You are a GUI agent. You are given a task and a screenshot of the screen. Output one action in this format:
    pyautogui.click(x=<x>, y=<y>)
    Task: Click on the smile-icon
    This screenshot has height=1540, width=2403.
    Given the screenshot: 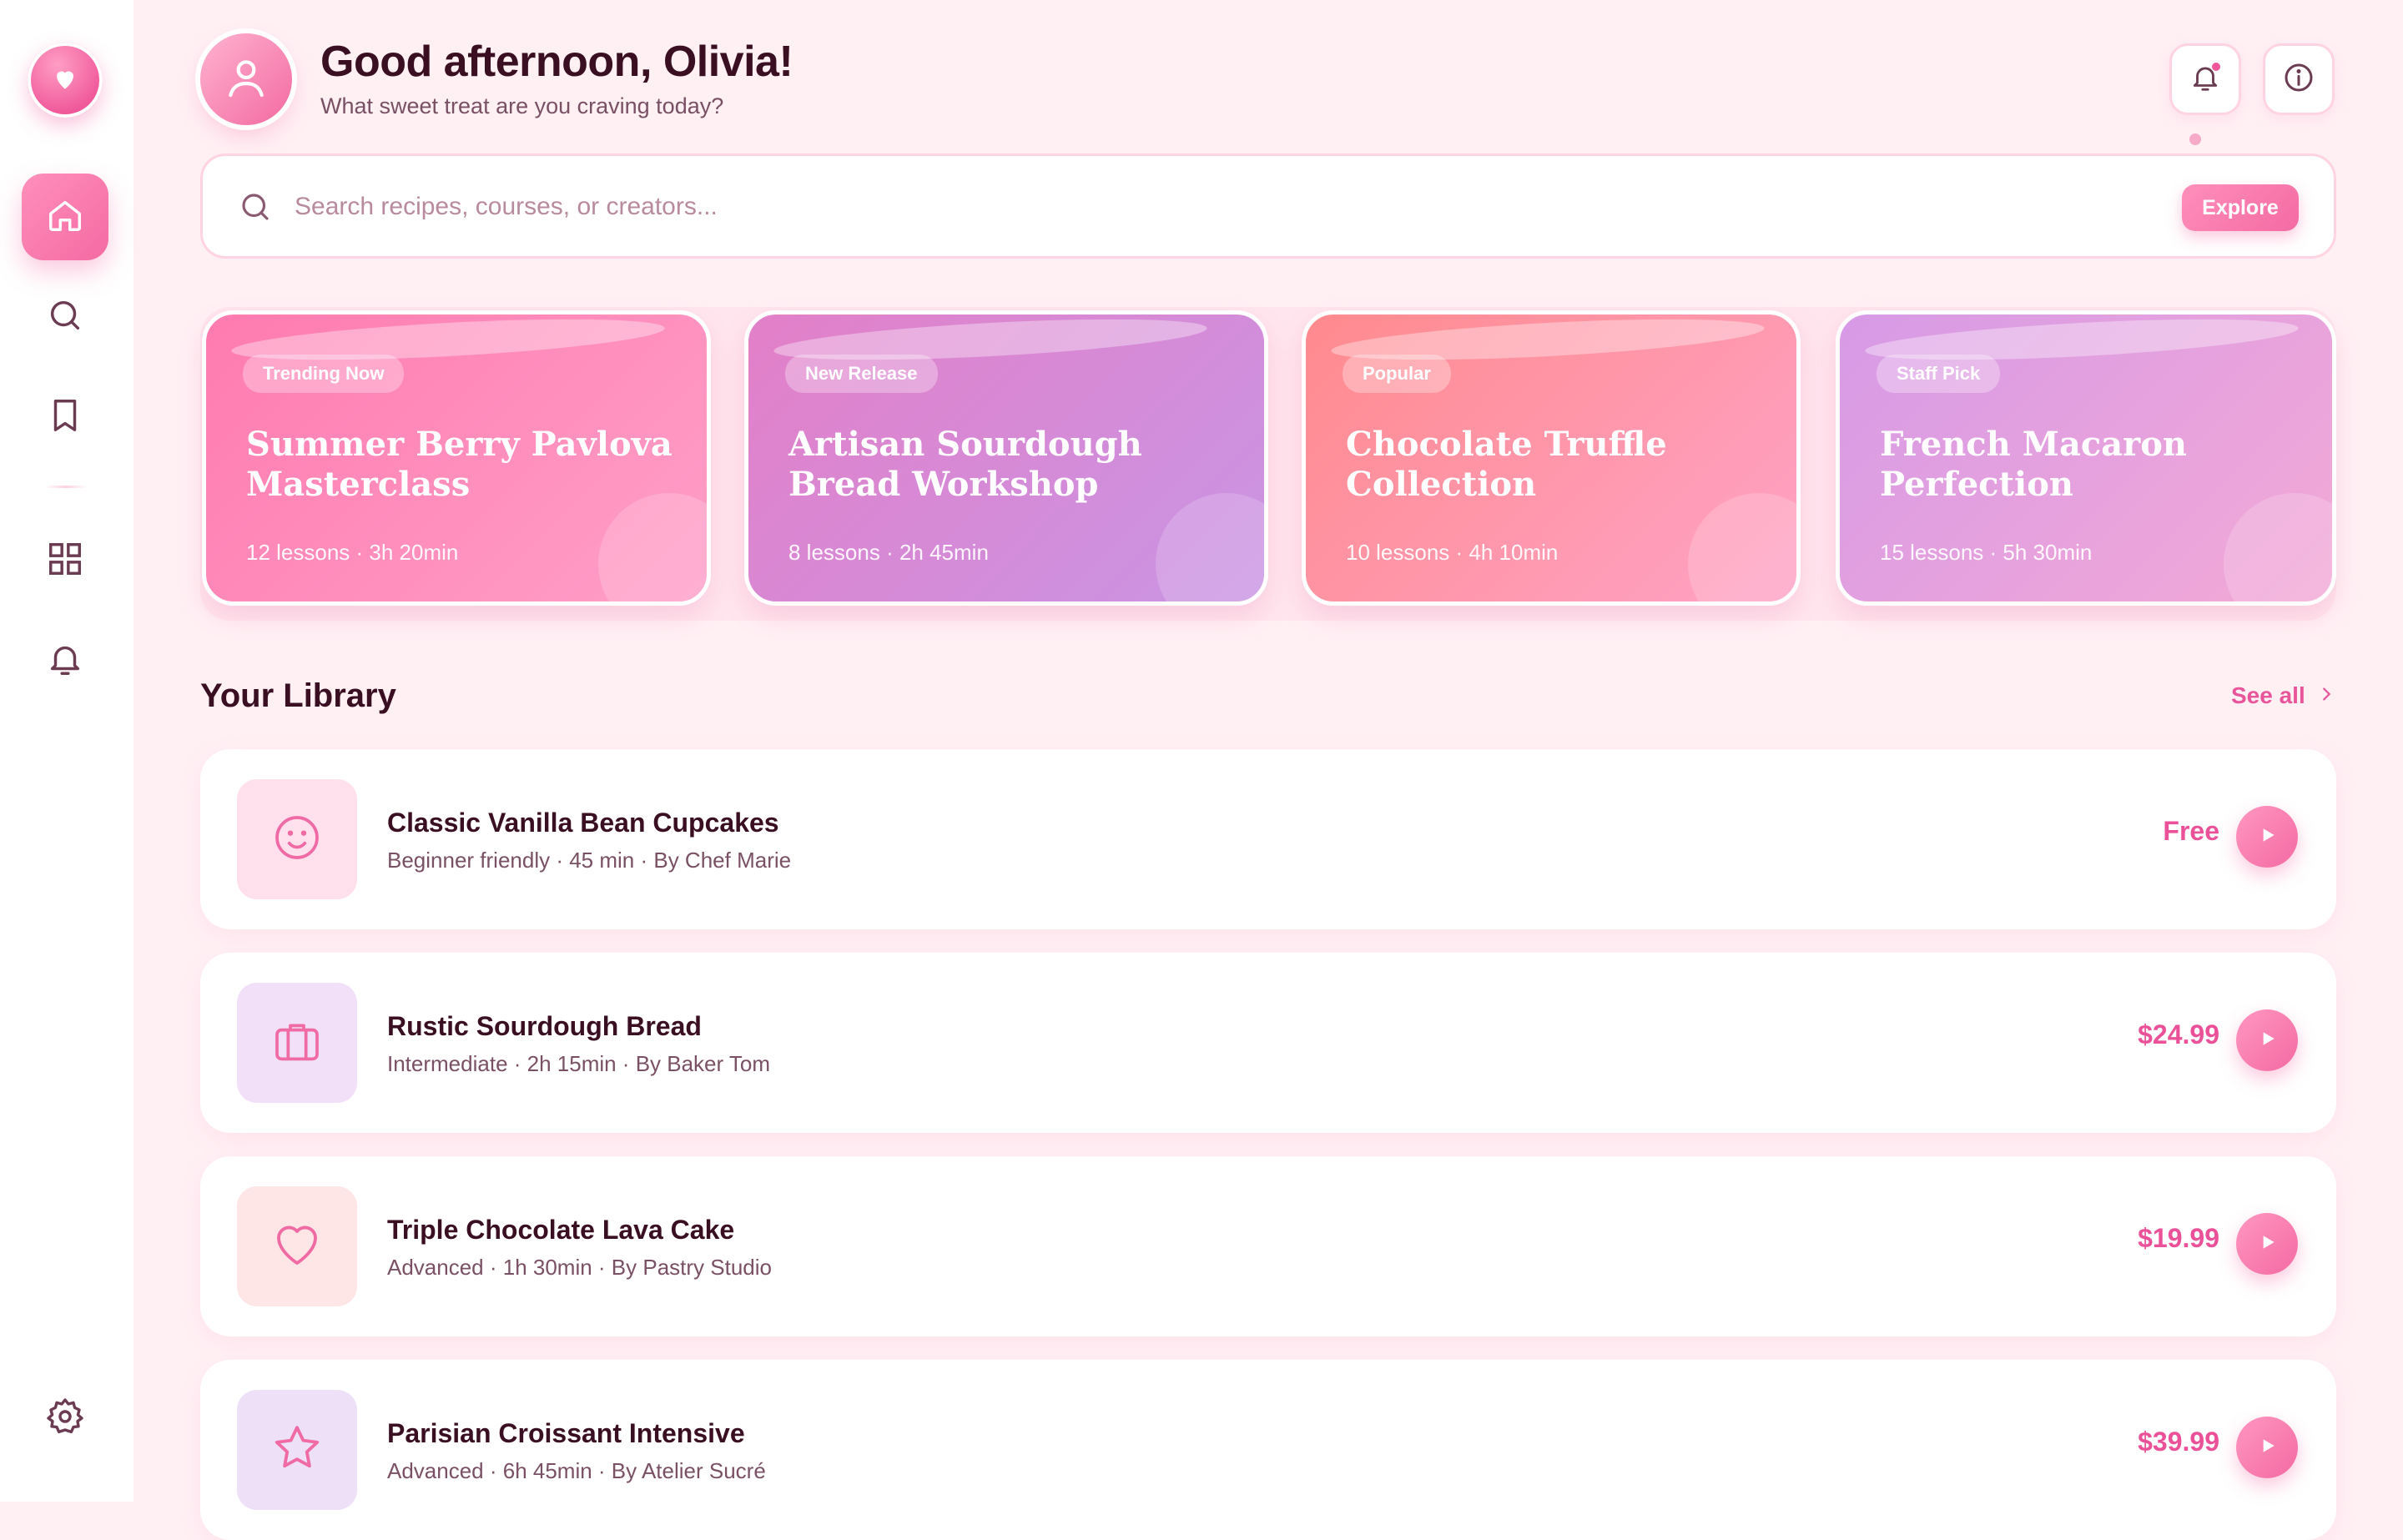 What is the action you would take?
    pyautogui.click(x=297, y=839)
    